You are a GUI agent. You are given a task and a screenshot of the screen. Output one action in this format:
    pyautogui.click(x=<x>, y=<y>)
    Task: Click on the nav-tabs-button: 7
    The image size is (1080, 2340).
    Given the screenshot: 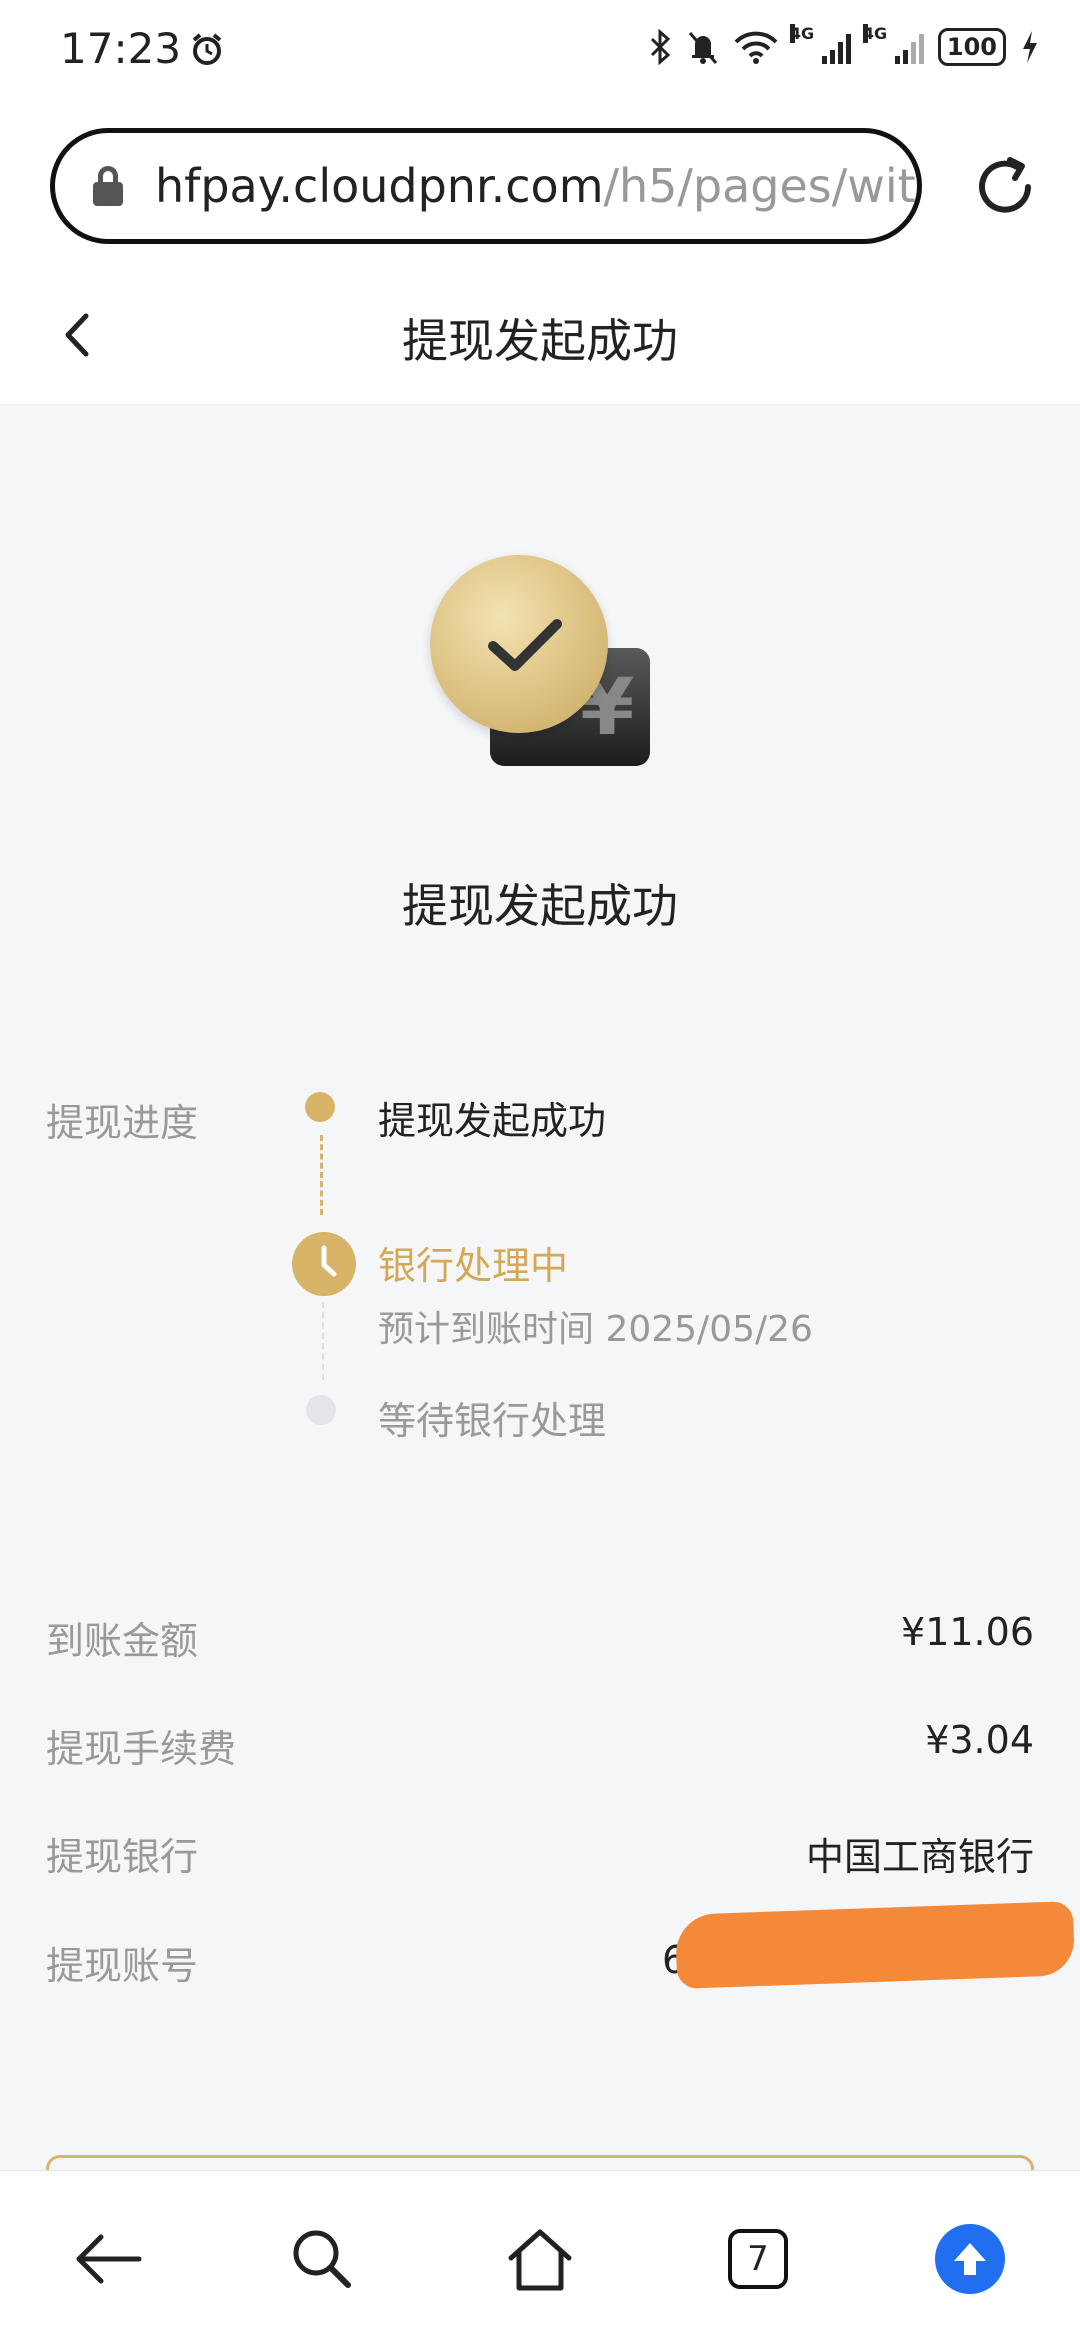 What is the action you would take?
    pyautogui.click(x=758, y=2259)
    